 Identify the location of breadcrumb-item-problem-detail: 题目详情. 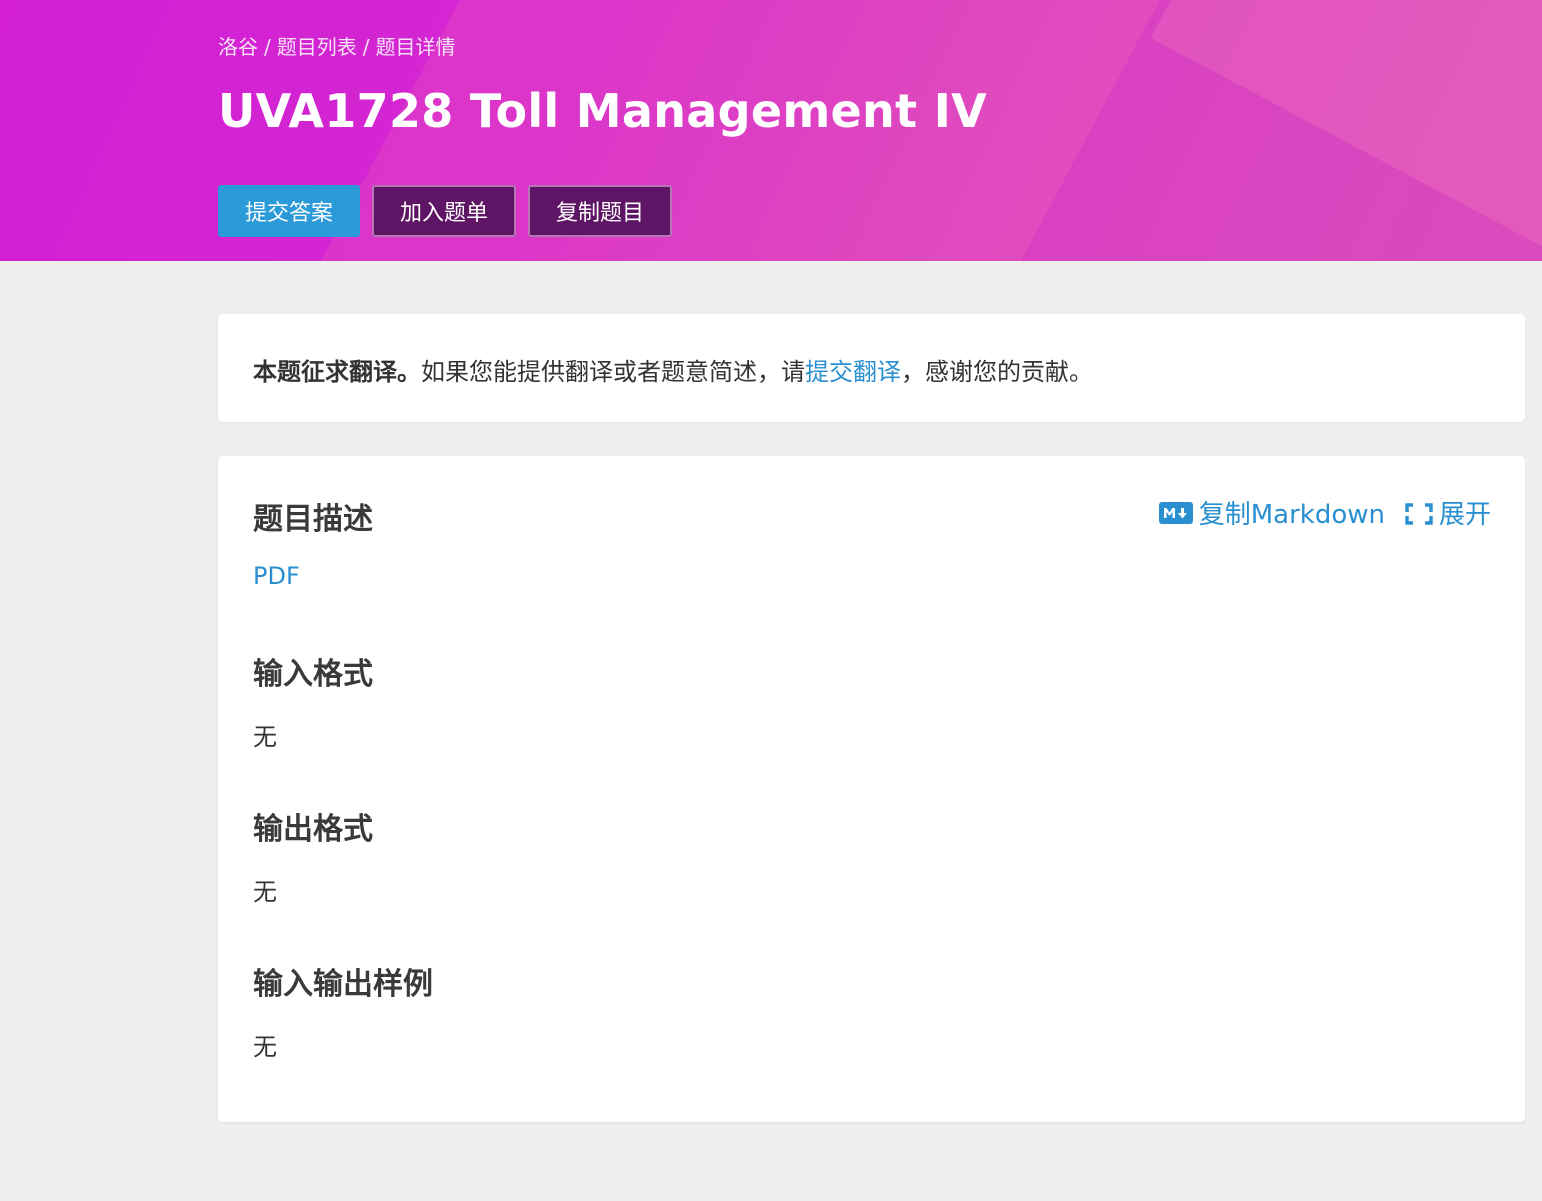
(415, 47).